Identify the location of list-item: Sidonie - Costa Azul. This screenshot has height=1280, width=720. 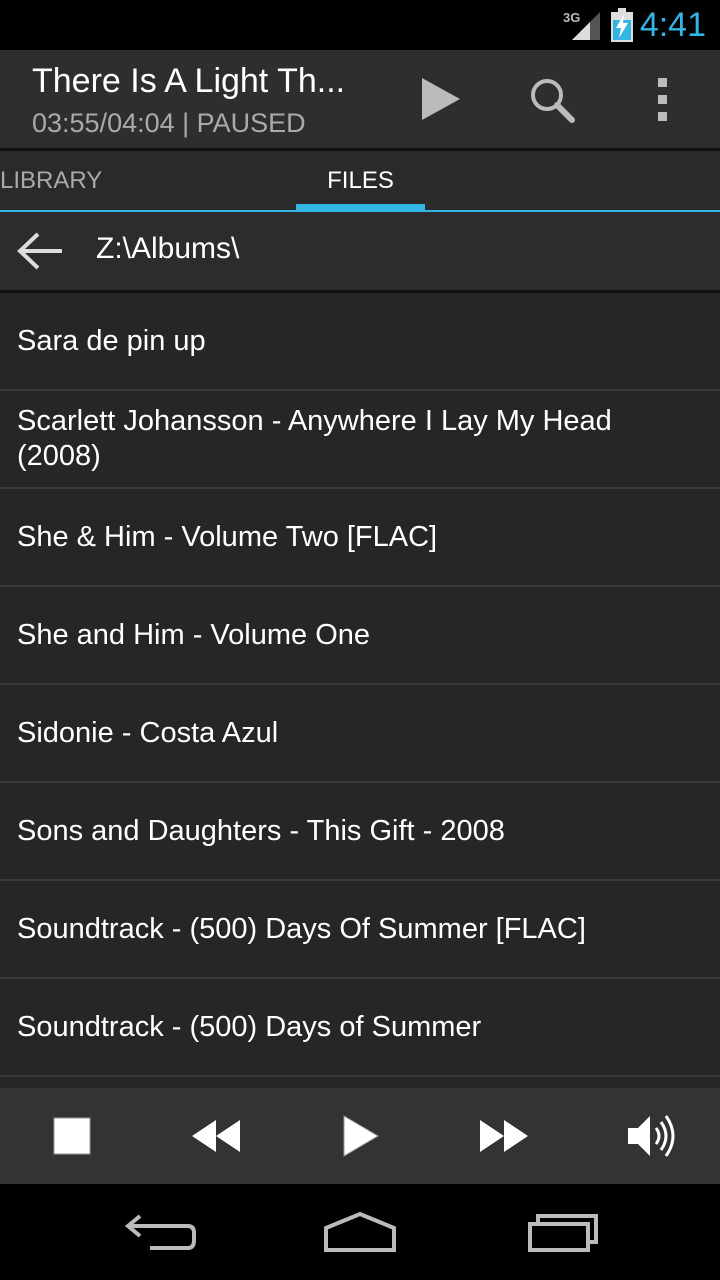
(360, 734).